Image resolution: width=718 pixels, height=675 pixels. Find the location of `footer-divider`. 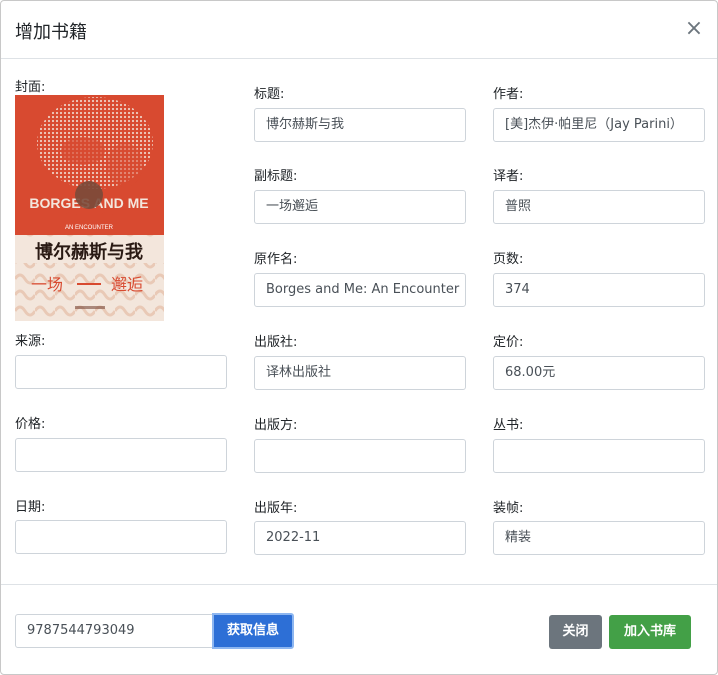

footer-divider is located at coordinates (359, 584).